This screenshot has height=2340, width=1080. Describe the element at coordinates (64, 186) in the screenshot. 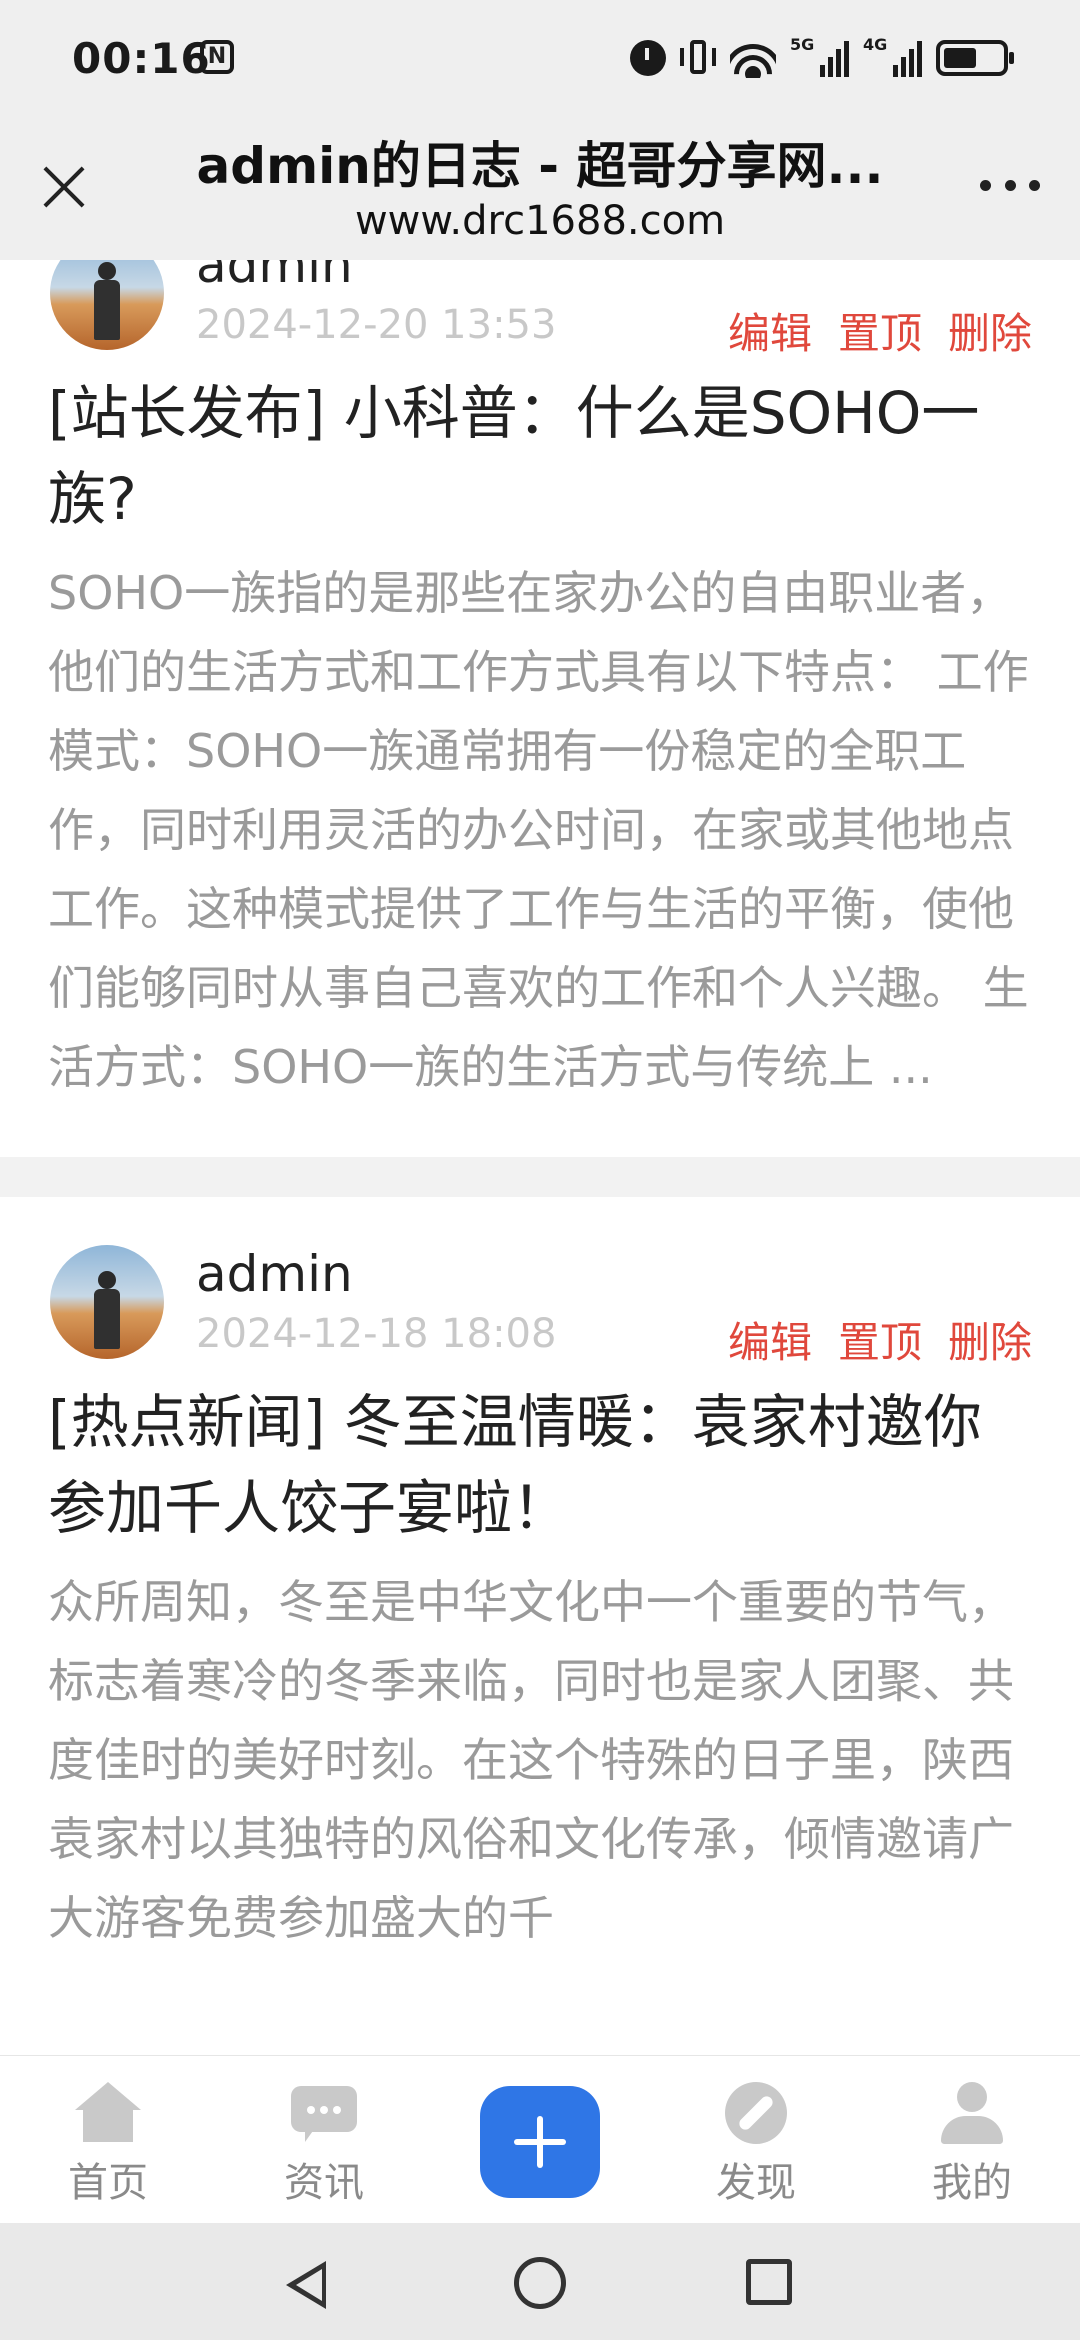

I see `close-icon` at that location.